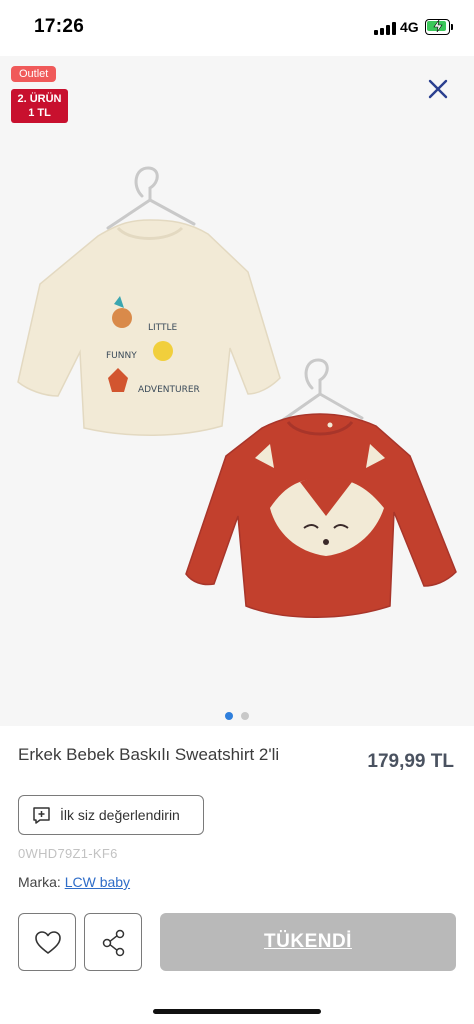  I want to click on share-button, so click(113, 942).